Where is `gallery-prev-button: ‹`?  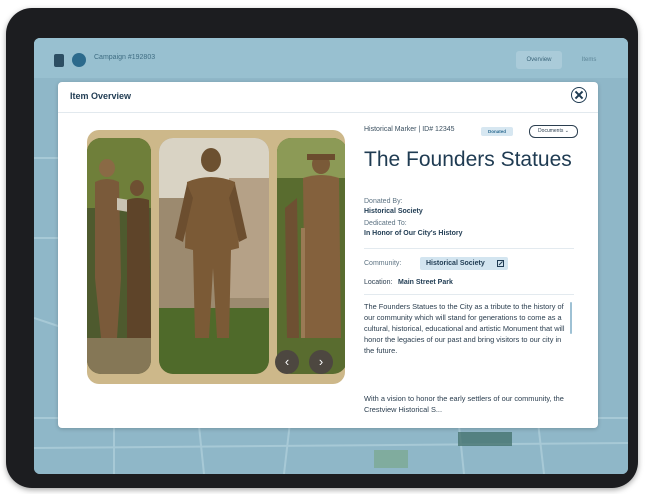
gallery-prev-button: ‹ is located at coordinates (287, 362).